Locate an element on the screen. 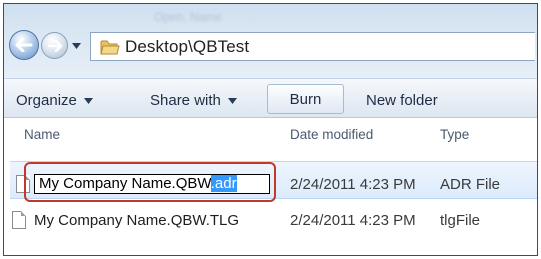 The image size is (541, 259). file-name: My Company Name.QBW.TLG is located at coordinates (136, 220).